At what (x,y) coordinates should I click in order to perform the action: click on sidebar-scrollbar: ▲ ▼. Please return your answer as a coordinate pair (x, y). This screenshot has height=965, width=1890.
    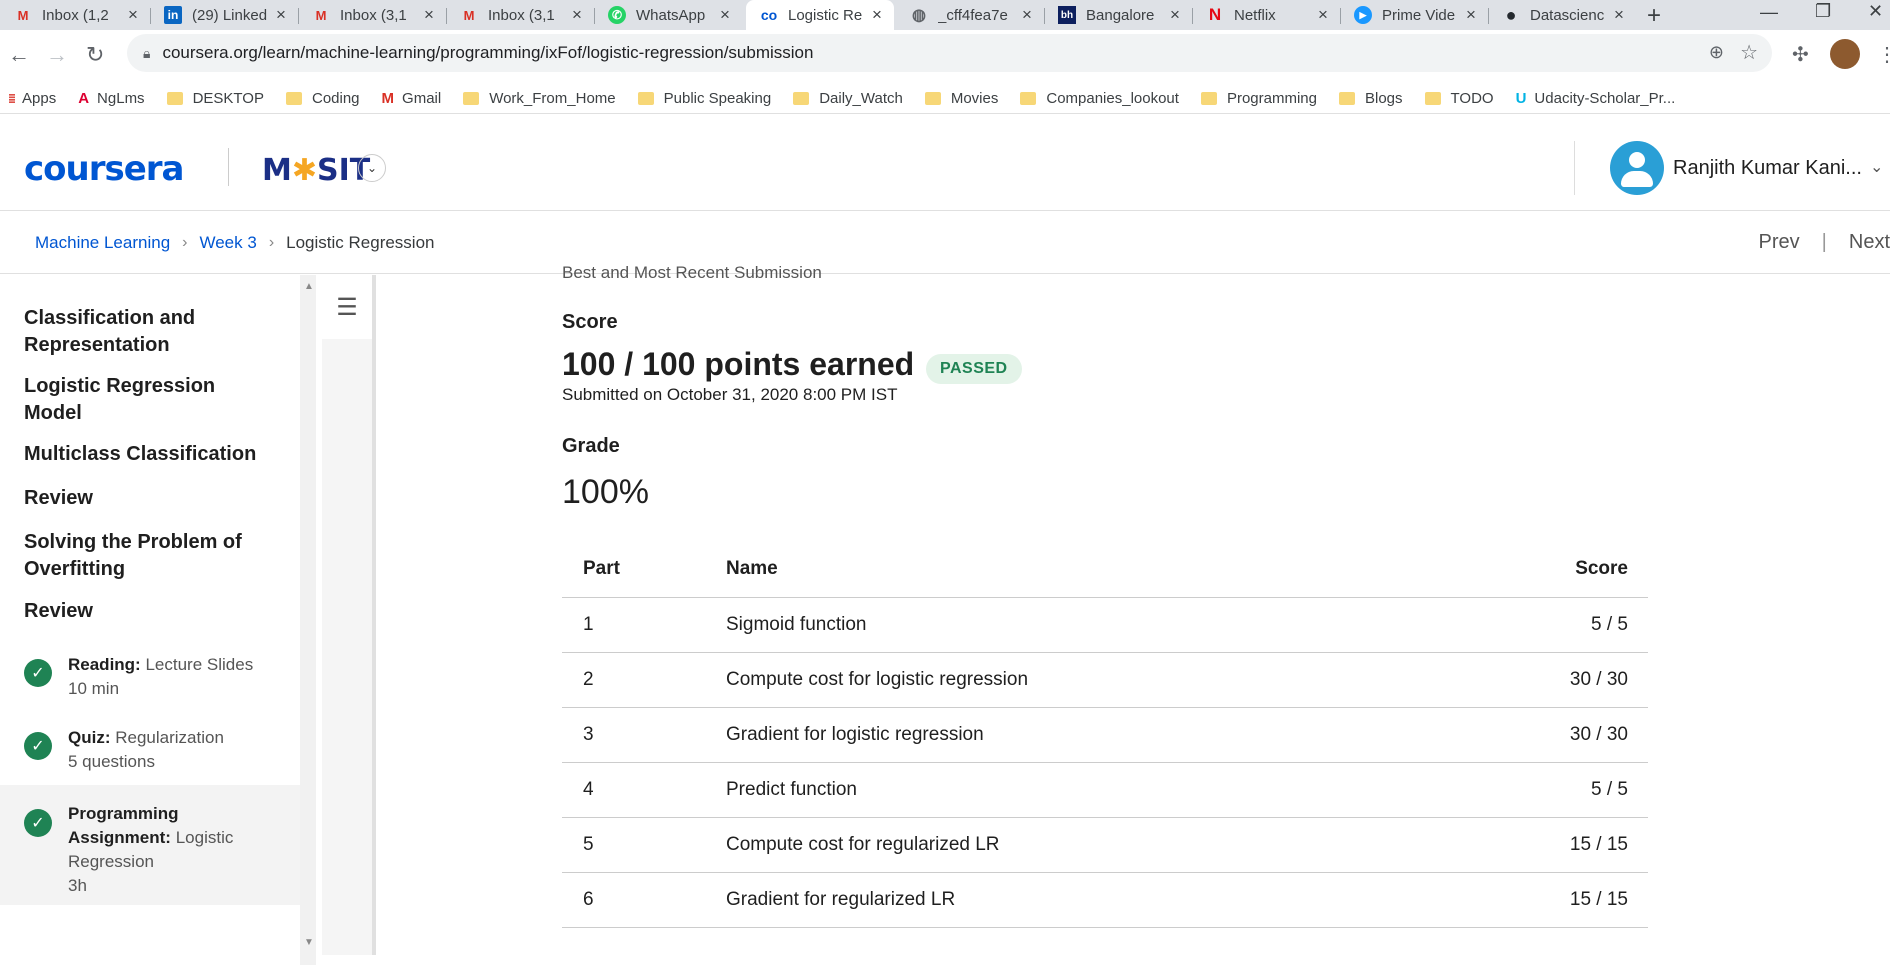
    Looking at the image, I should click on (308, 620).